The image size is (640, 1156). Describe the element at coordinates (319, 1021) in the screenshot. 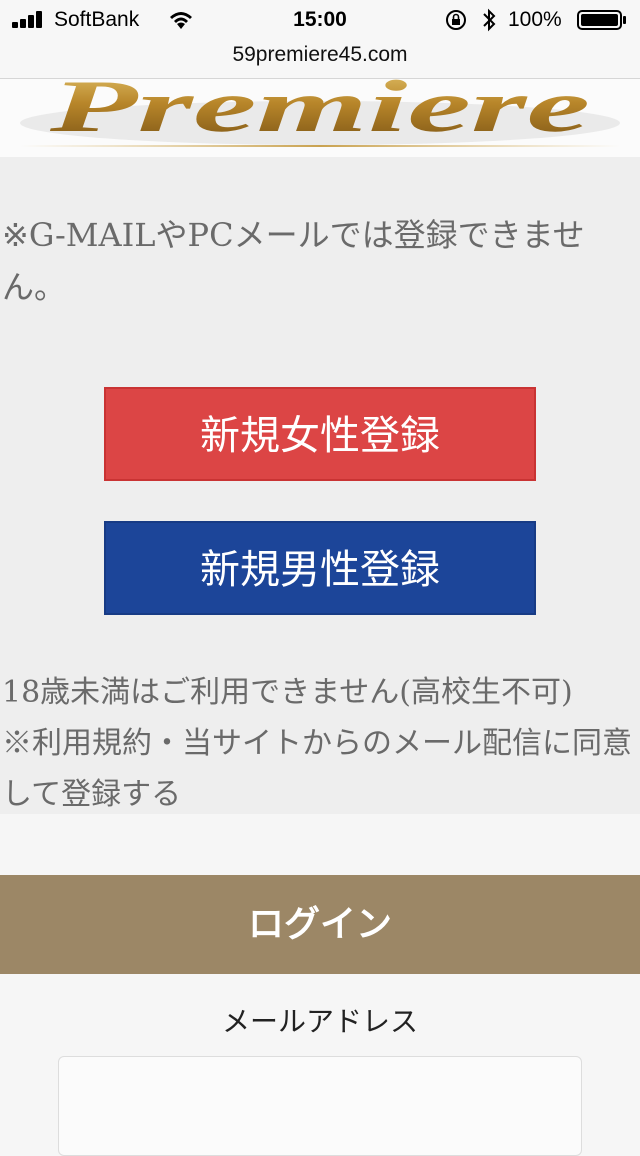

I see `email-label: メールアドレス` at that location.